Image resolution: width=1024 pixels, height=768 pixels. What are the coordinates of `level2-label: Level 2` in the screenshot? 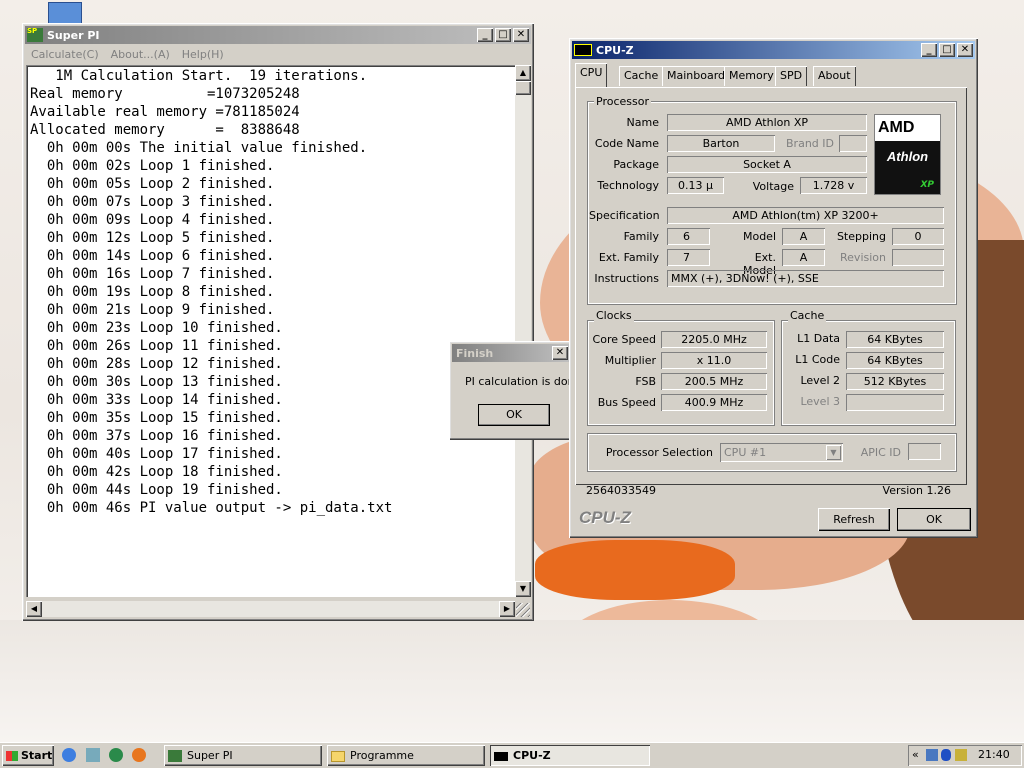 It's located at (820, 380).